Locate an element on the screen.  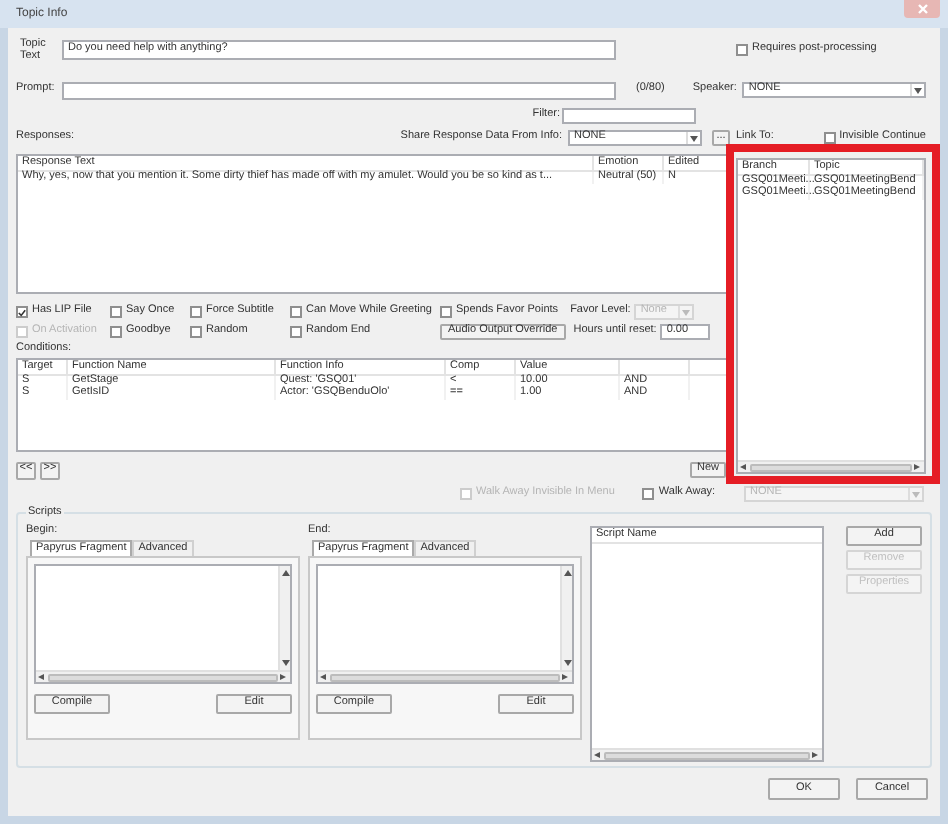
close-icon is located at coordinates (922, 9).